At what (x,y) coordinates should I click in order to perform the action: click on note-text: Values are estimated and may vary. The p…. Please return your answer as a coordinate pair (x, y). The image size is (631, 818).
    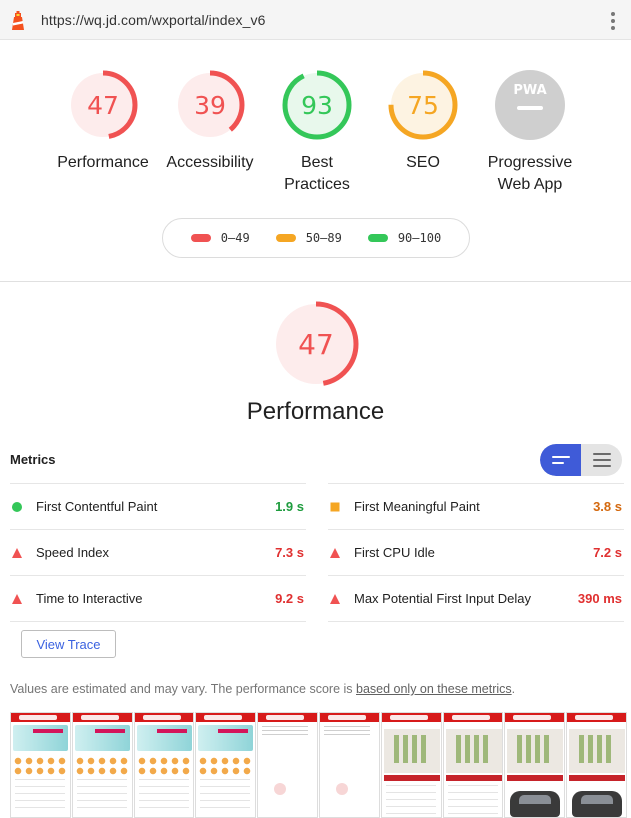
    Looking at the image, I should click on (183, 689).